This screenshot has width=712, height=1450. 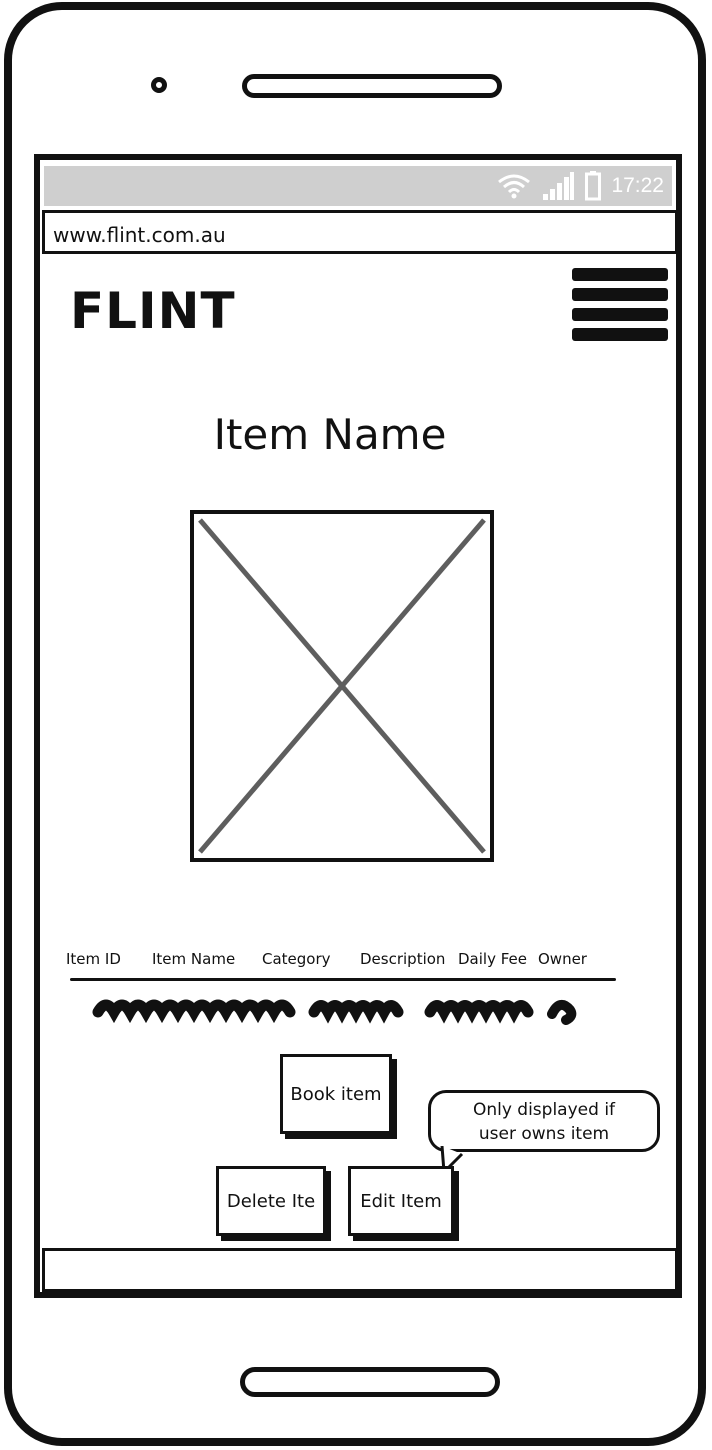 What do you see at coordinates (296, 959) in the screenshot?
I see `col-category: Category` at bounding box center [296, 959].